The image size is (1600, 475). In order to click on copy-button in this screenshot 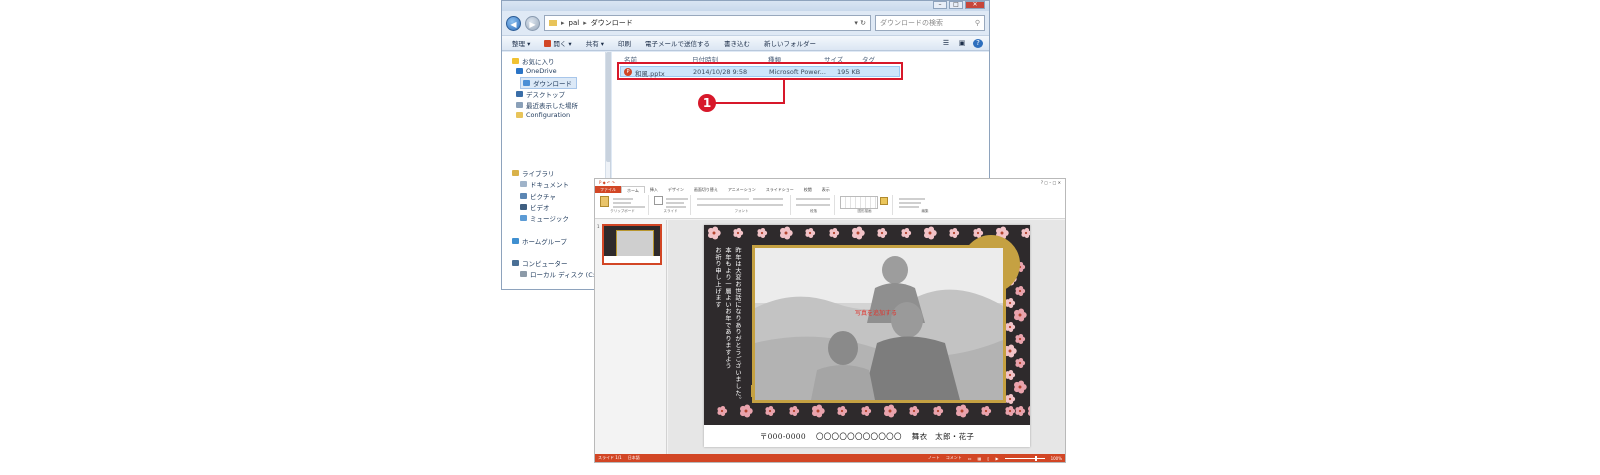, I will do `click(622, 203)`.